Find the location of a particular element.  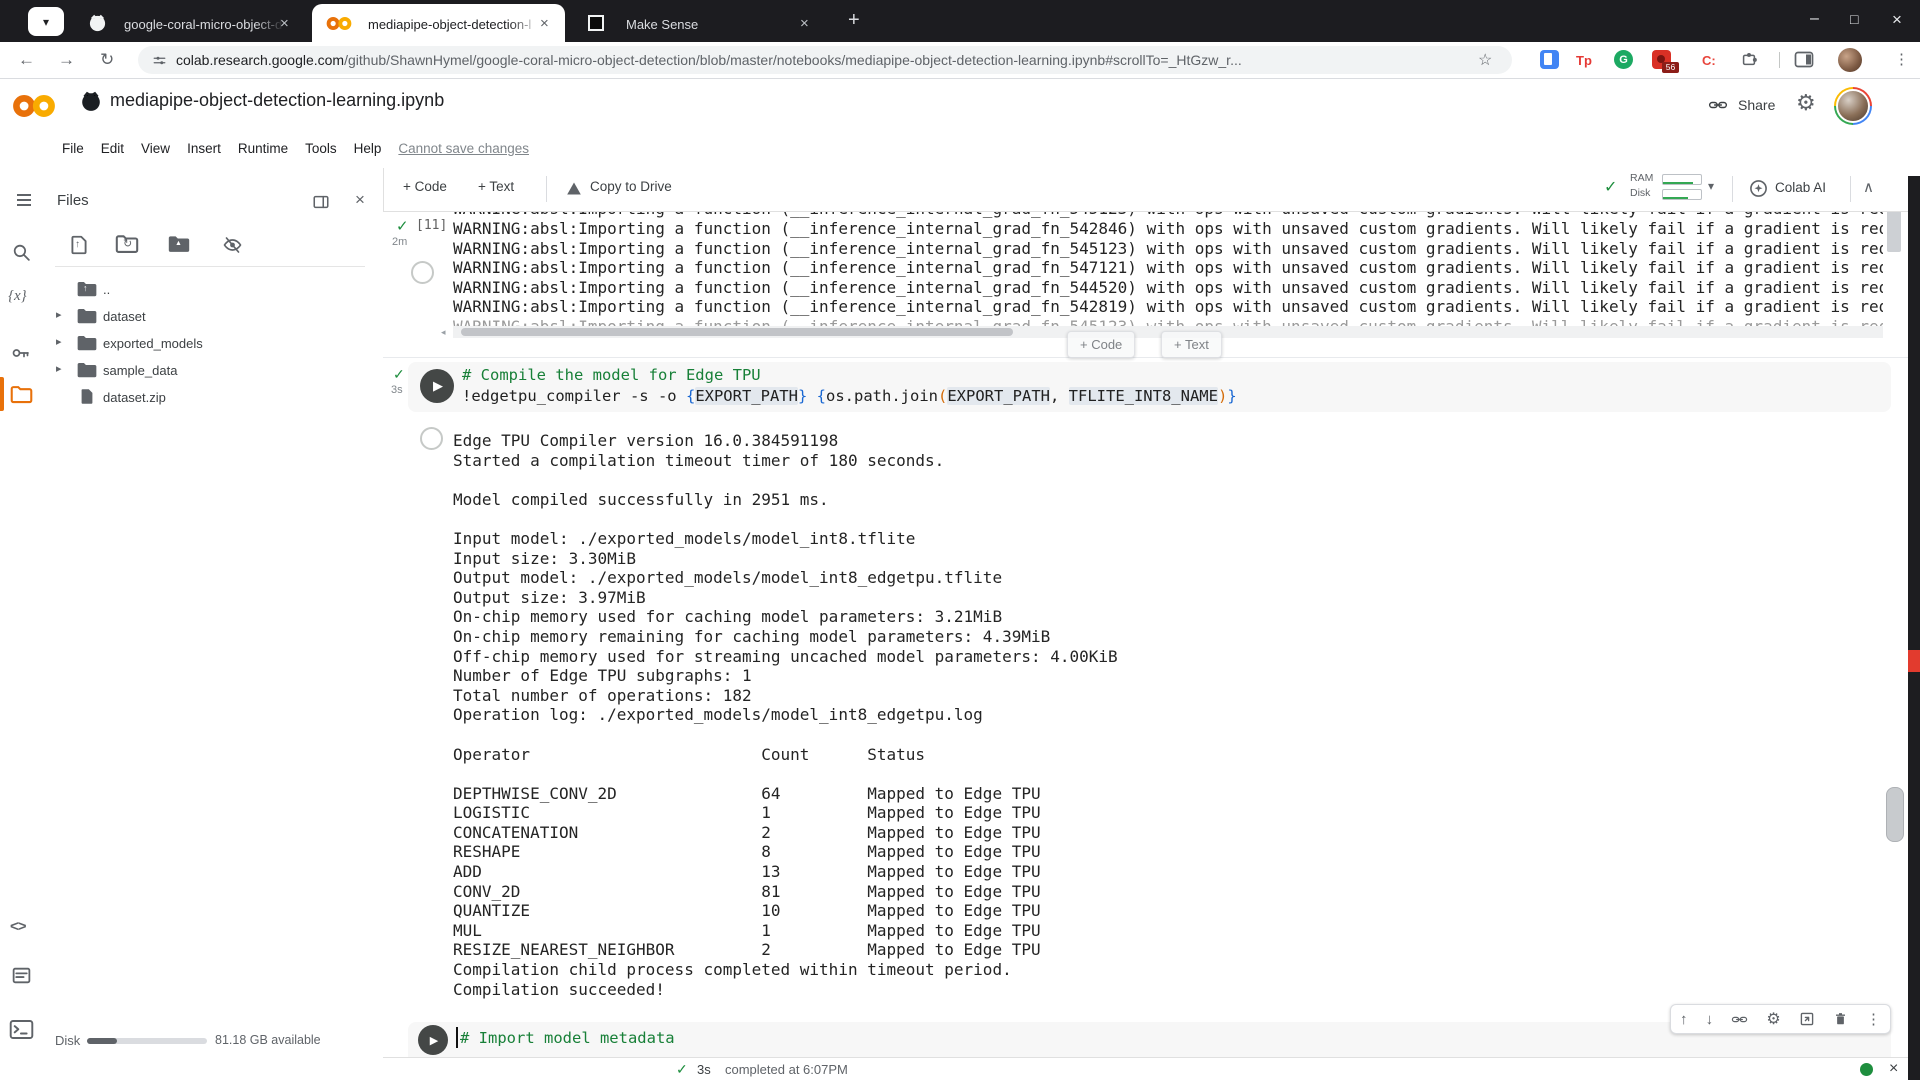

insert-code-button: + Code is located at coordinates (1101, 344).